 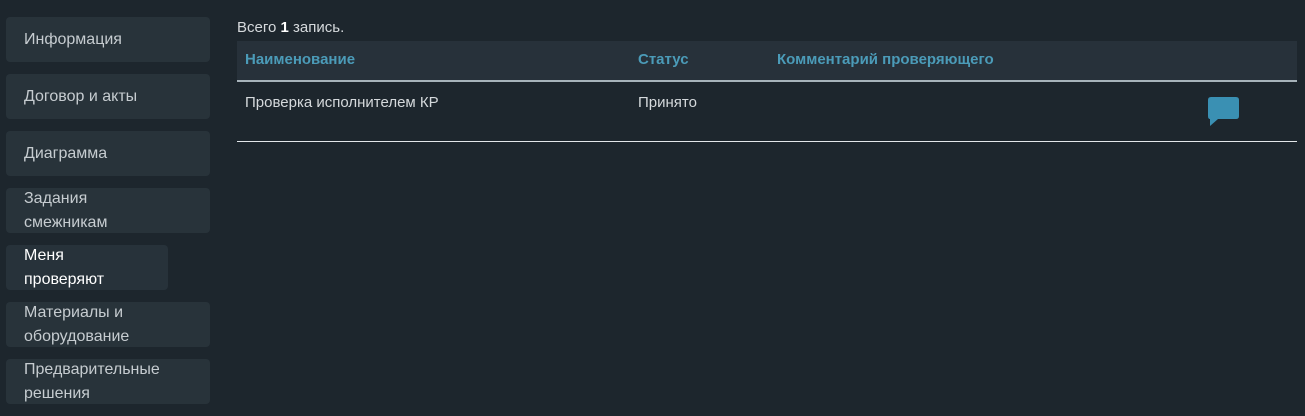 I want to click on row-status: Принято, so click(x=667, y=102).